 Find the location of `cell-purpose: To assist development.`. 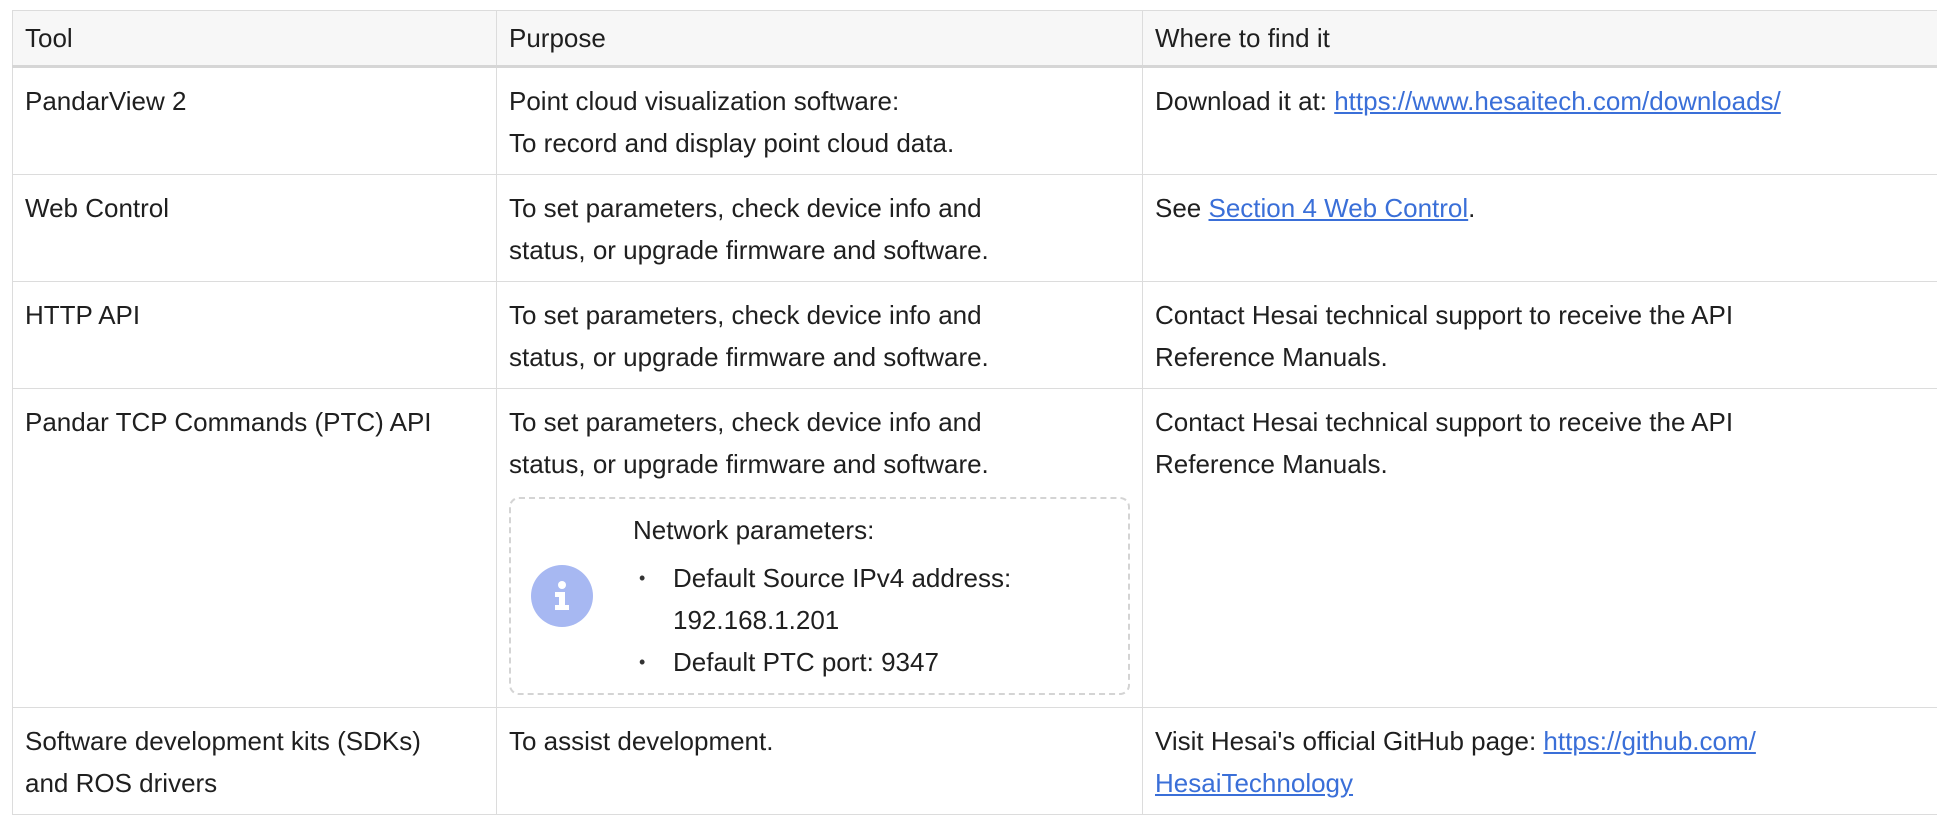

cell-purpose: To assist development. is located at coordinates (820, 761).